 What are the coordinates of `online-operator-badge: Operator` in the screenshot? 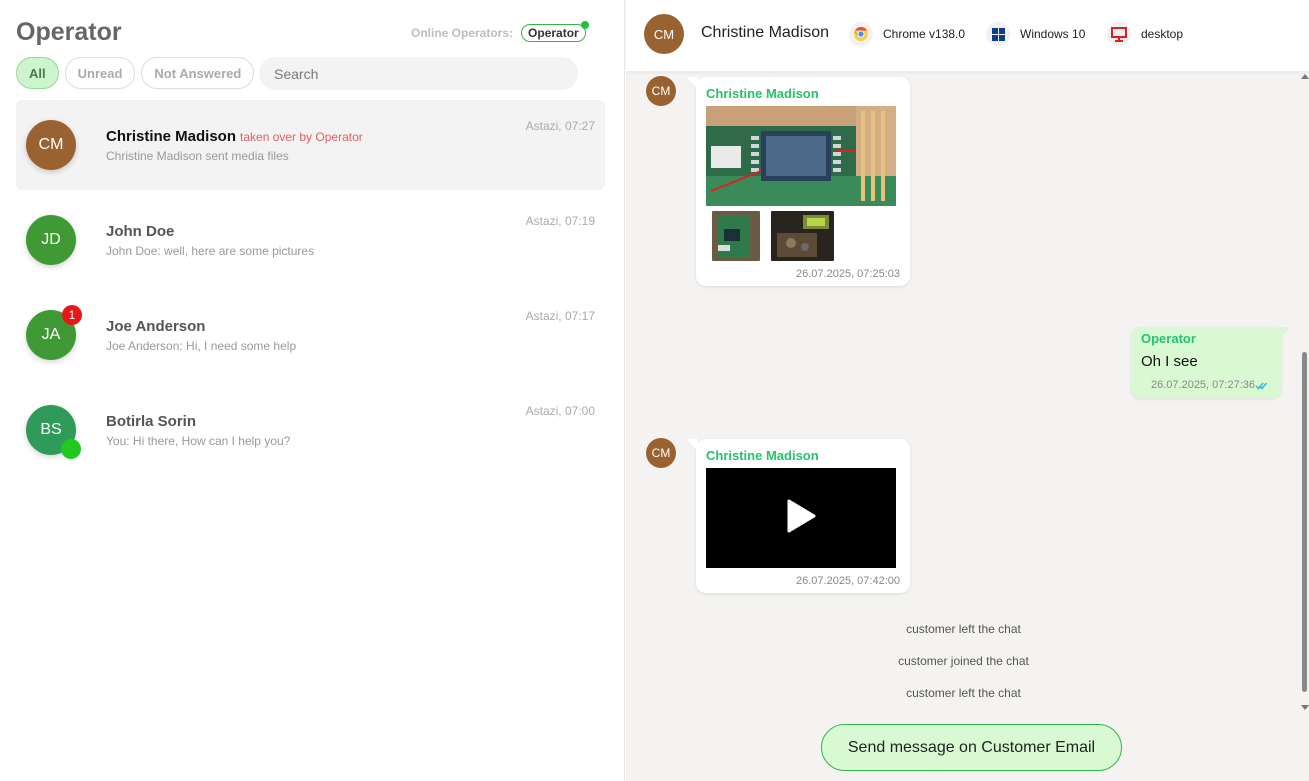 It's located at (555, 31).